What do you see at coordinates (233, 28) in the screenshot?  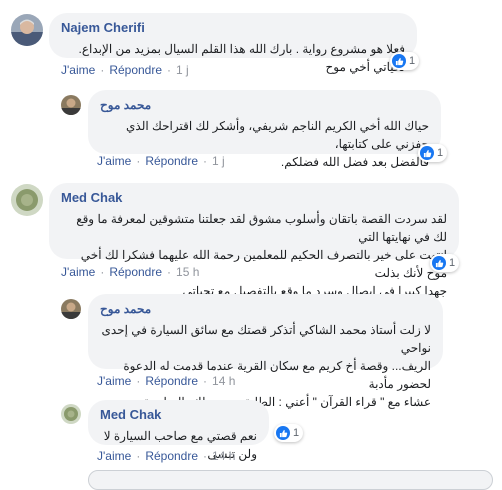 I see `comment-author: Najem Cherifi` at bounding box center [233, 28].